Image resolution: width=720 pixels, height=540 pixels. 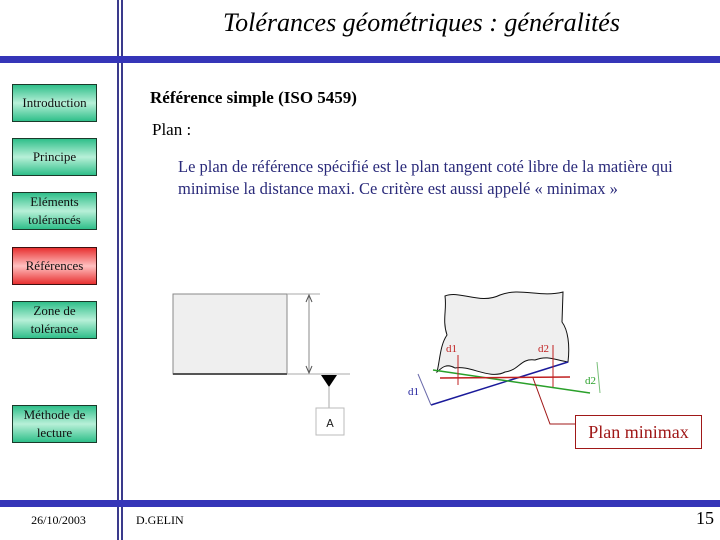 What do you see at coordinates (54, 211) in the screenshot?
I see `nav-elements-toleres-button: Eléments tolérancés` at bounding box center [54, 211].